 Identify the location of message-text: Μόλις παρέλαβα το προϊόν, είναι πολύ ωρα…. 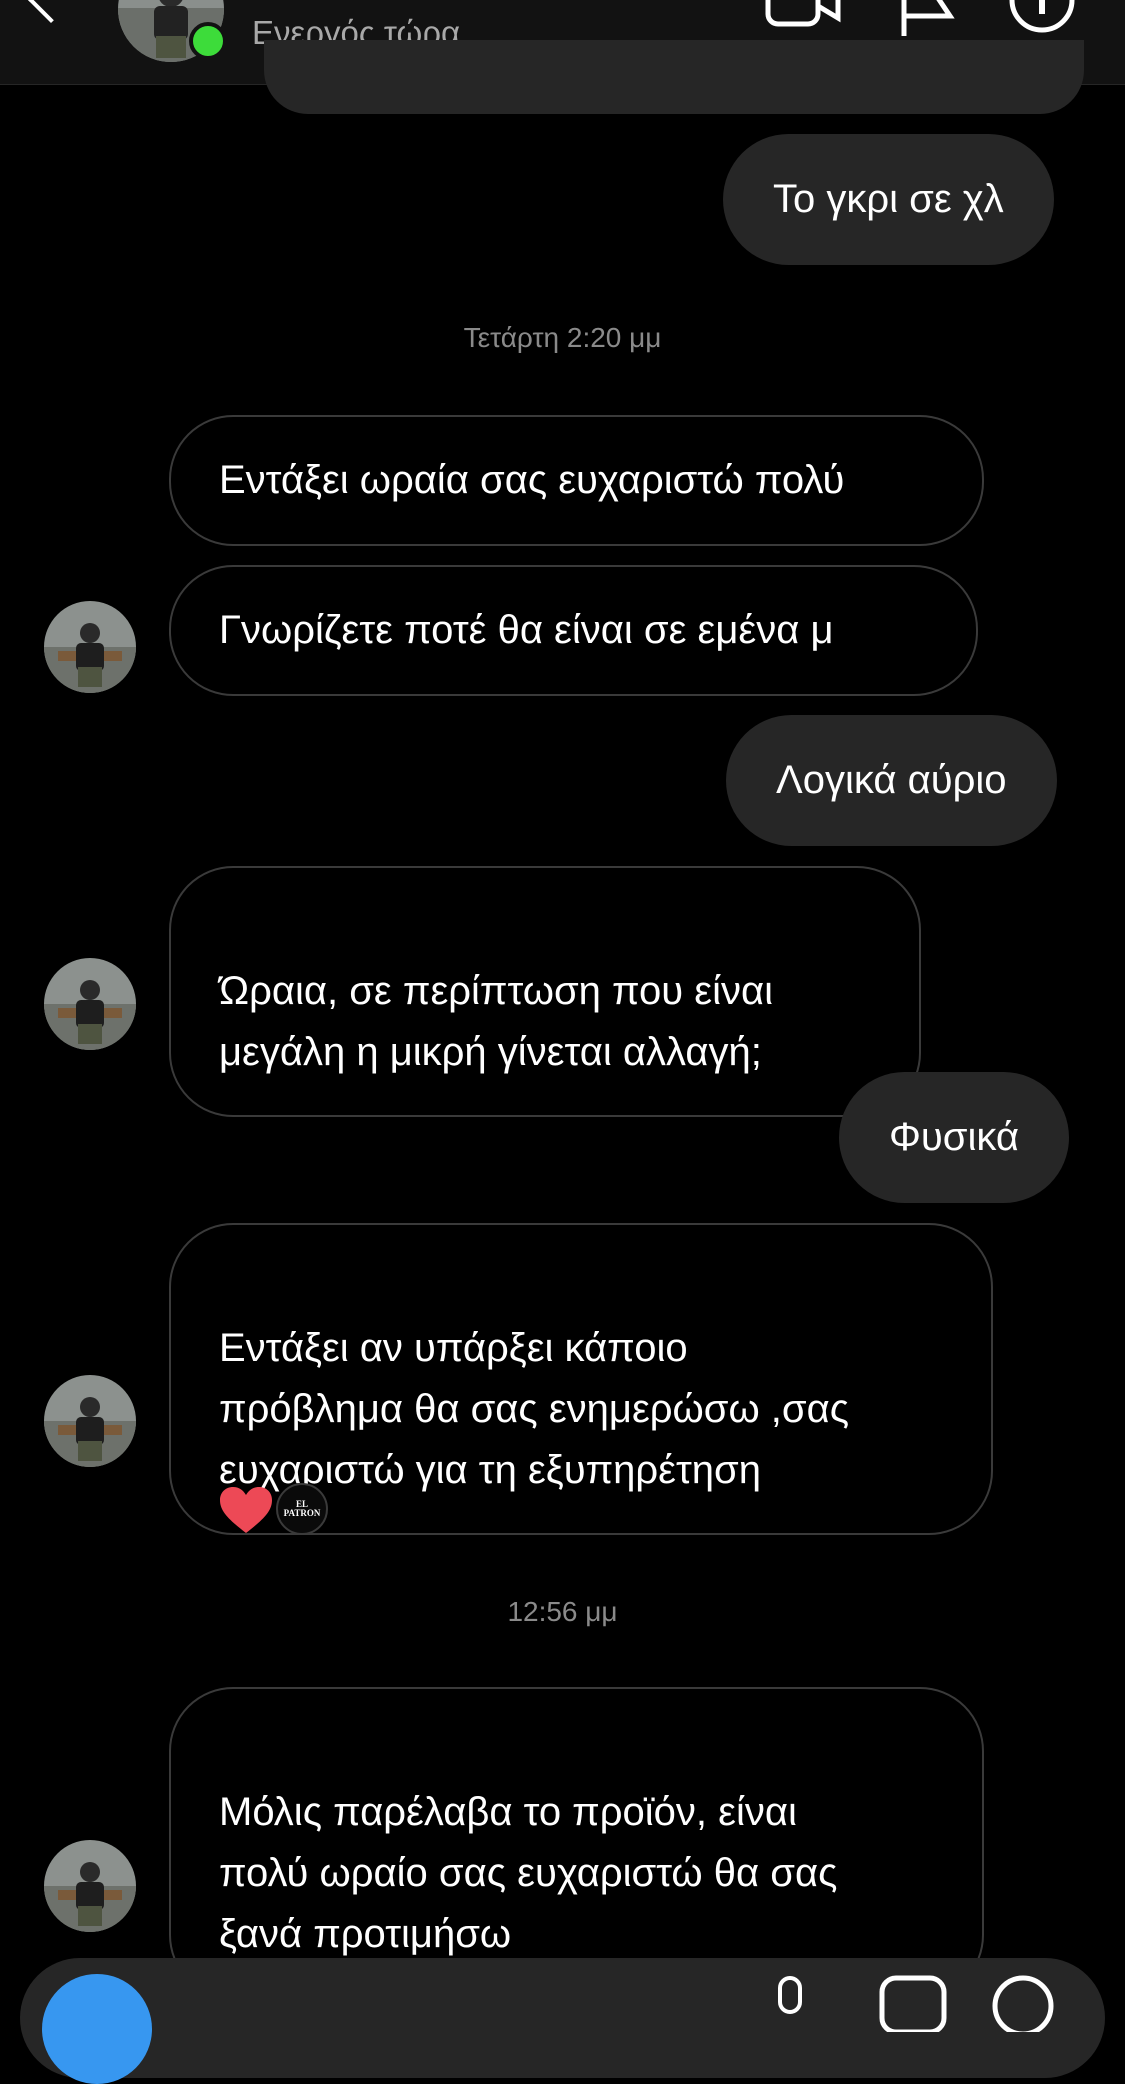
(528, 1873).